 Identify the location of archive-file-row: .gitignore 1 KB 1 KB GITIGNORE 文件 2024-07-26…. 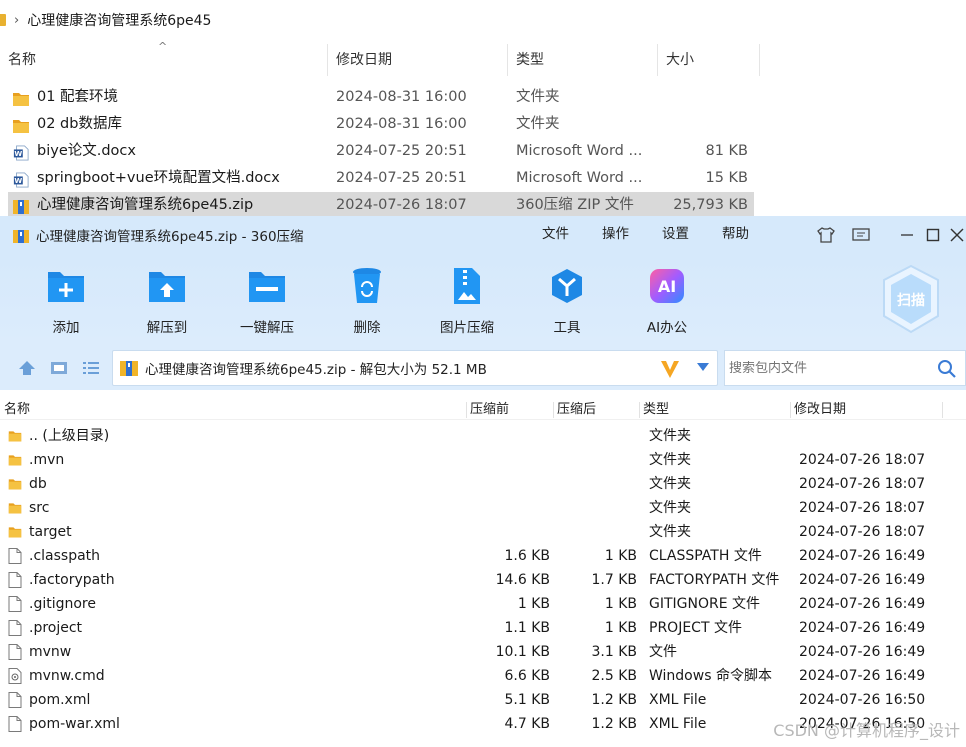
(483, 604).